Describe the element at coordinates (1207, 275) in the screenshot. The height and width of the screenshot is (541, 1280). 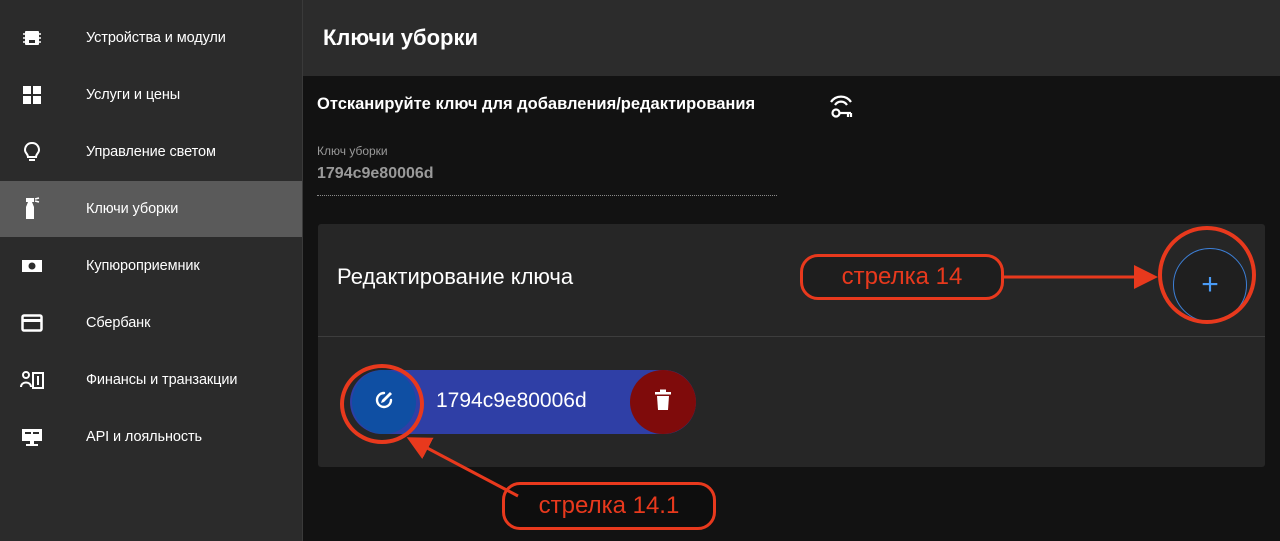
I see `annotation-circle-add` at that location.